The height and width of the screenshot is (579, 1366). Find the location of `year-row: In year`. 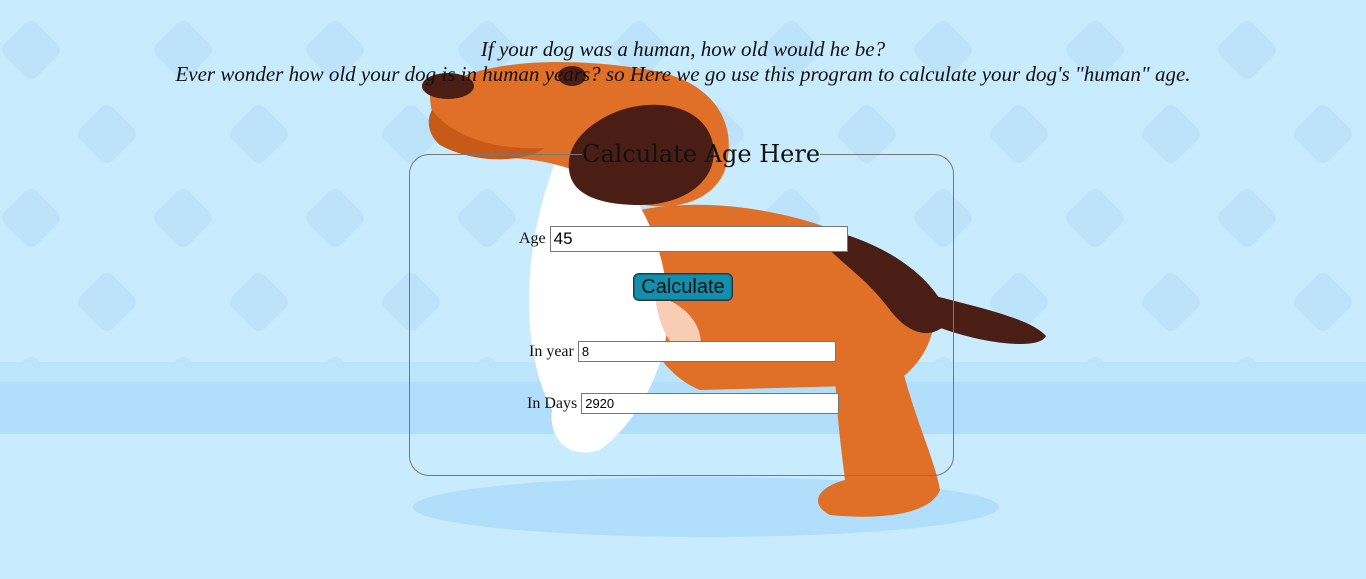

year-row: In year is located at coordinates (682, 351).